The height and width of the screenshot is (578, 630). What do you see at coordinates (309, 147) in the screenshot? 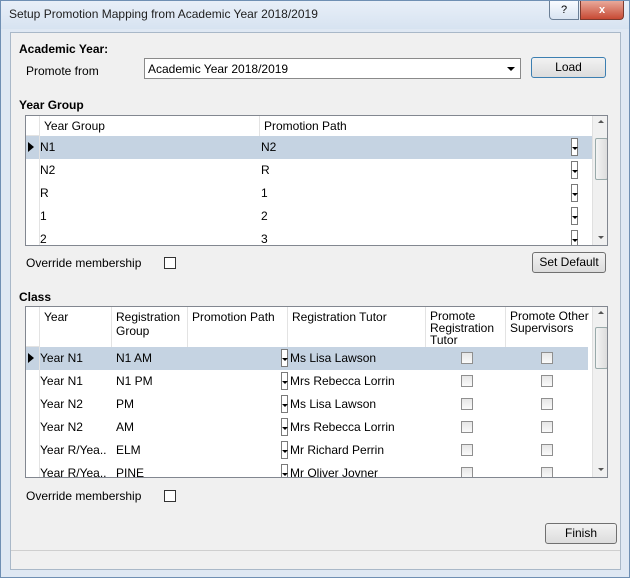
I see `table-row: N1 N2` at bounding box center [309, 147].